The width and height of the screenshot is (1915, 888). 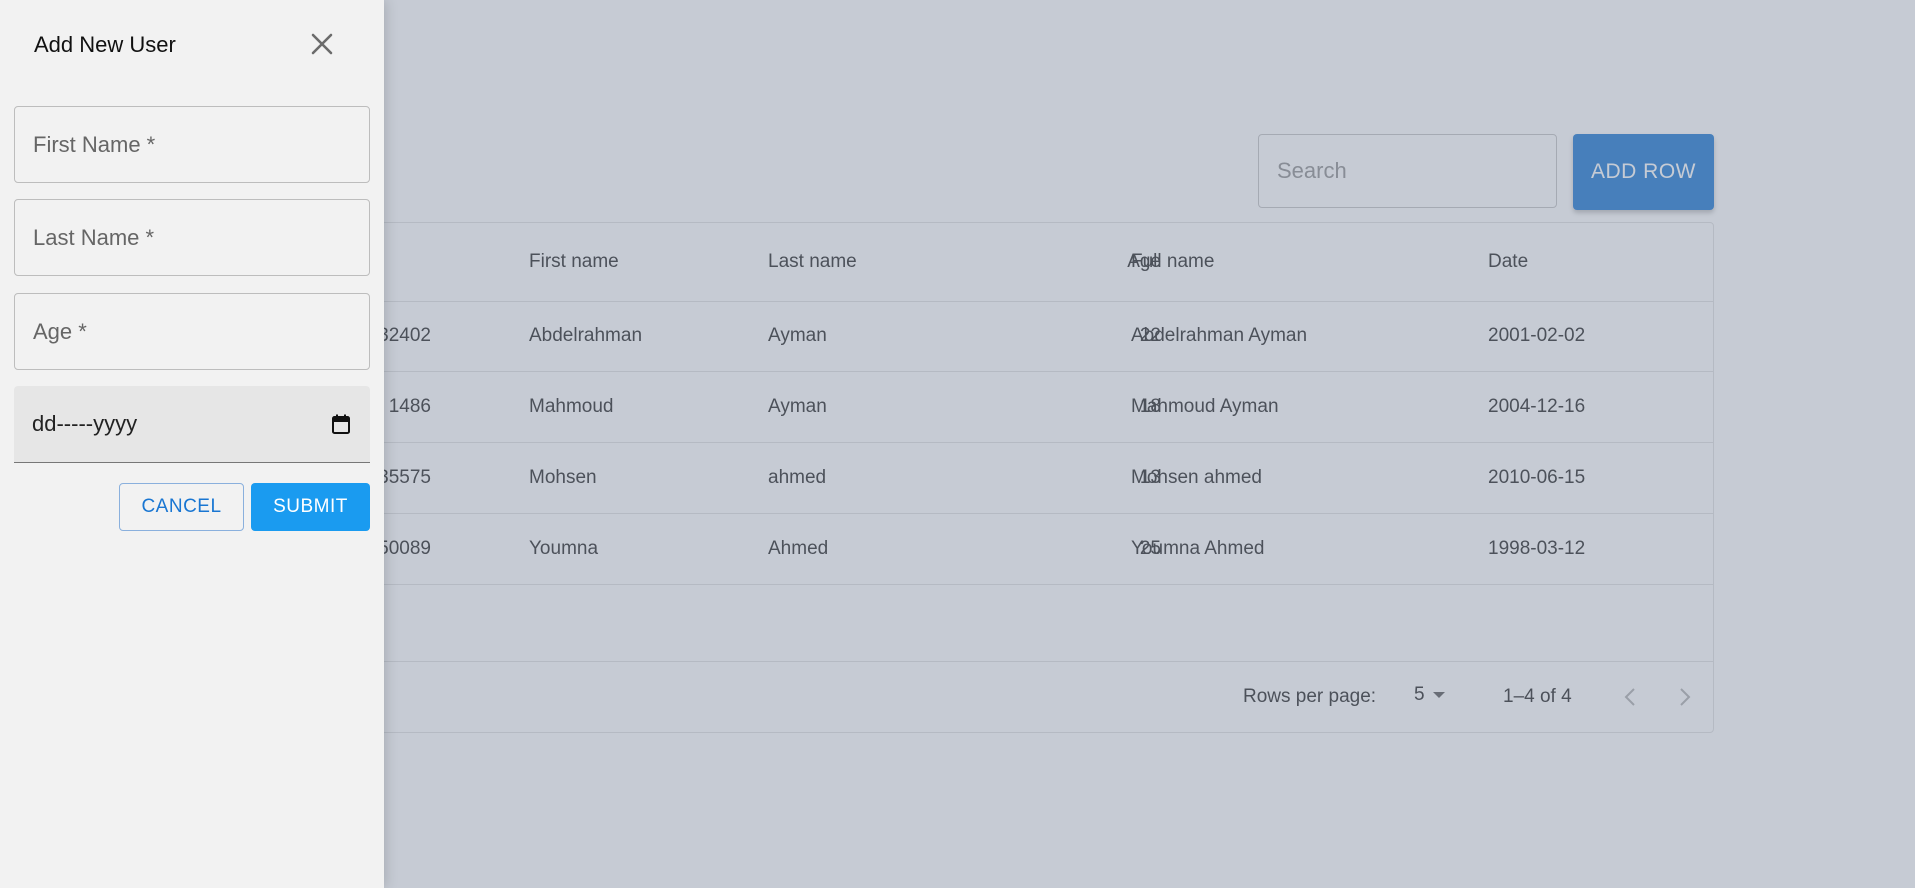 What do you see at coordinates (105, 44) in the screenshot?
I see `drawer-title: Add New User` at bounding box center [105, 44].